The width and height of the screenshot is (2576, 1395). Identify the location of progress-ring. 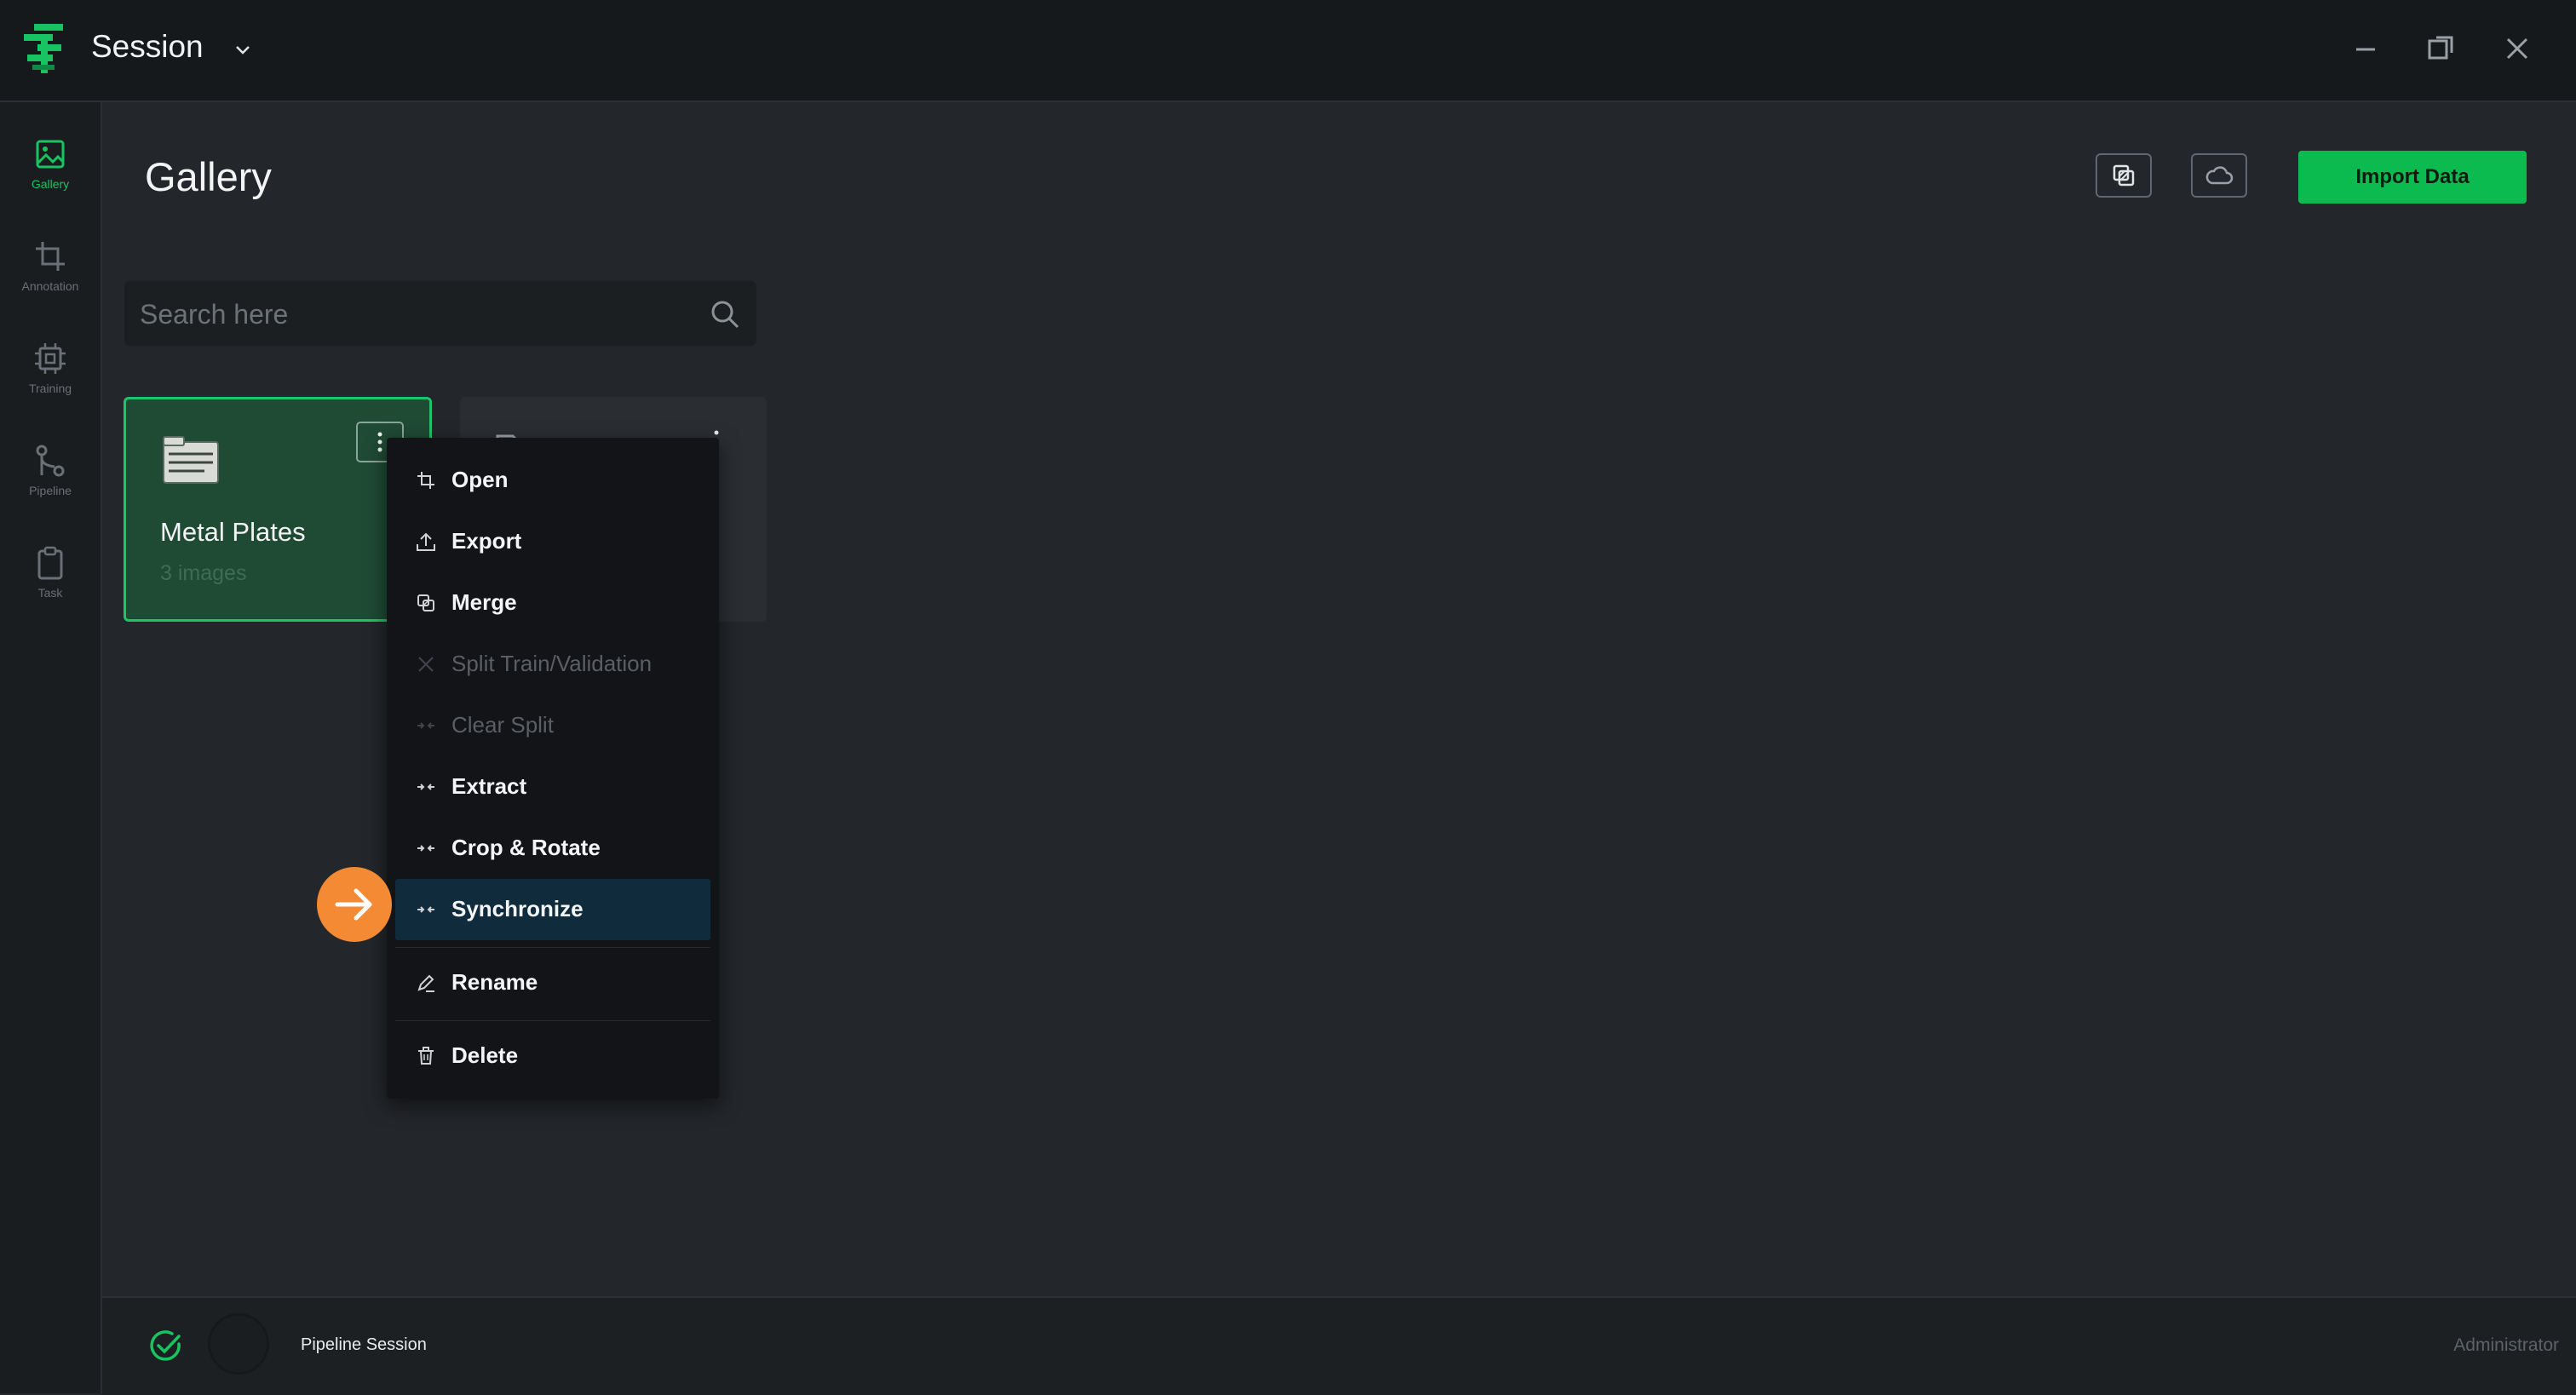
(239, 1344).